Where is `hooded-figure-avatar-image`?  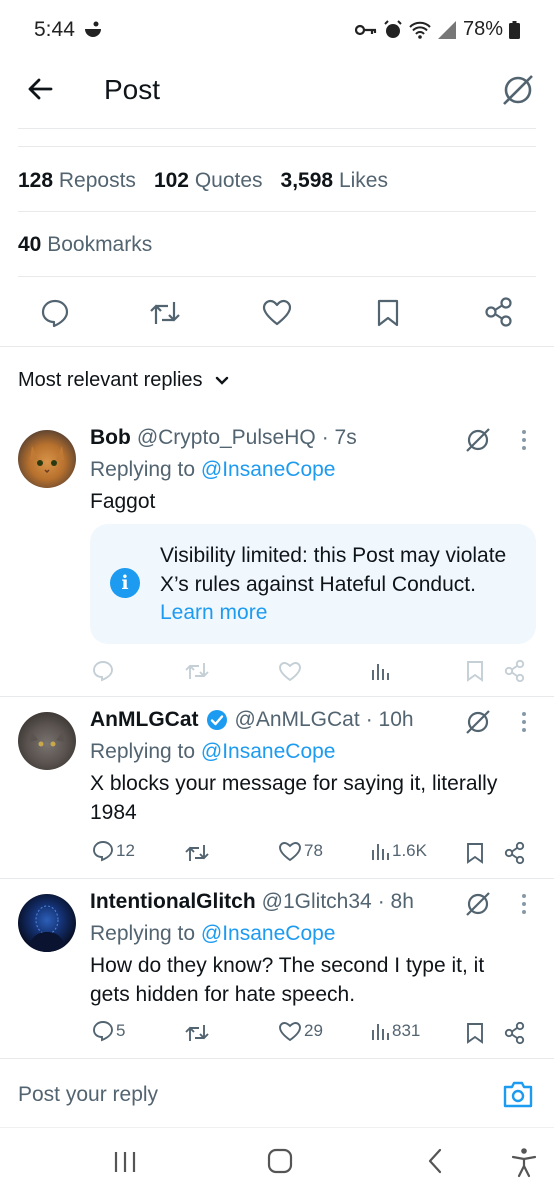
hooded-figure-avatar-image is located at coordinates (47, 928).